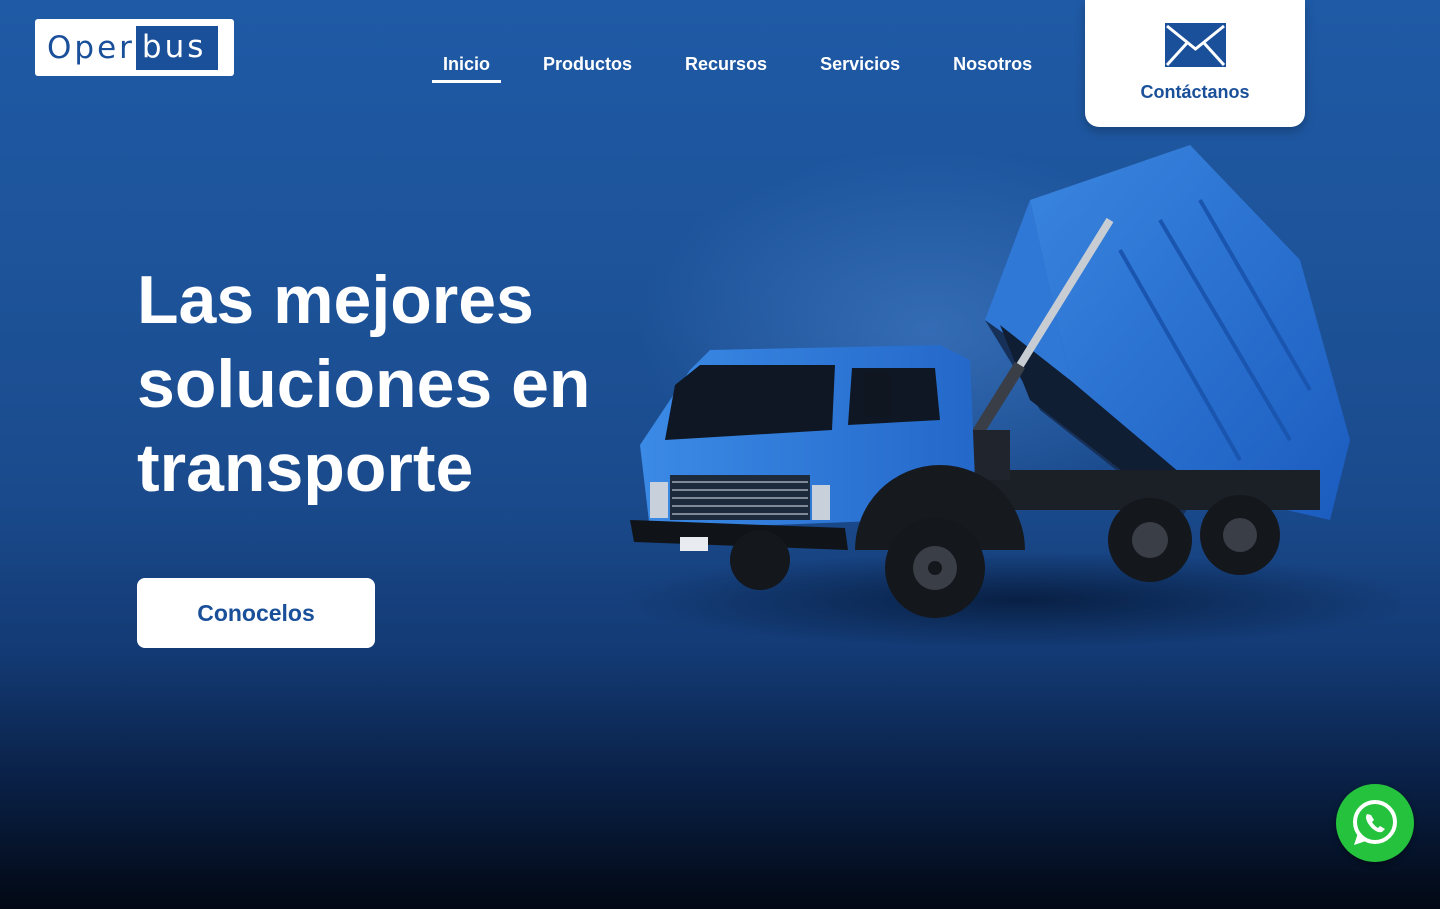 The width and height of the screenshot is (1440, 909). What do you see at coordinates (305, 468) in the screenshot?
I see `hero-title-line-3: transporte` at bounding box center [305, 468].